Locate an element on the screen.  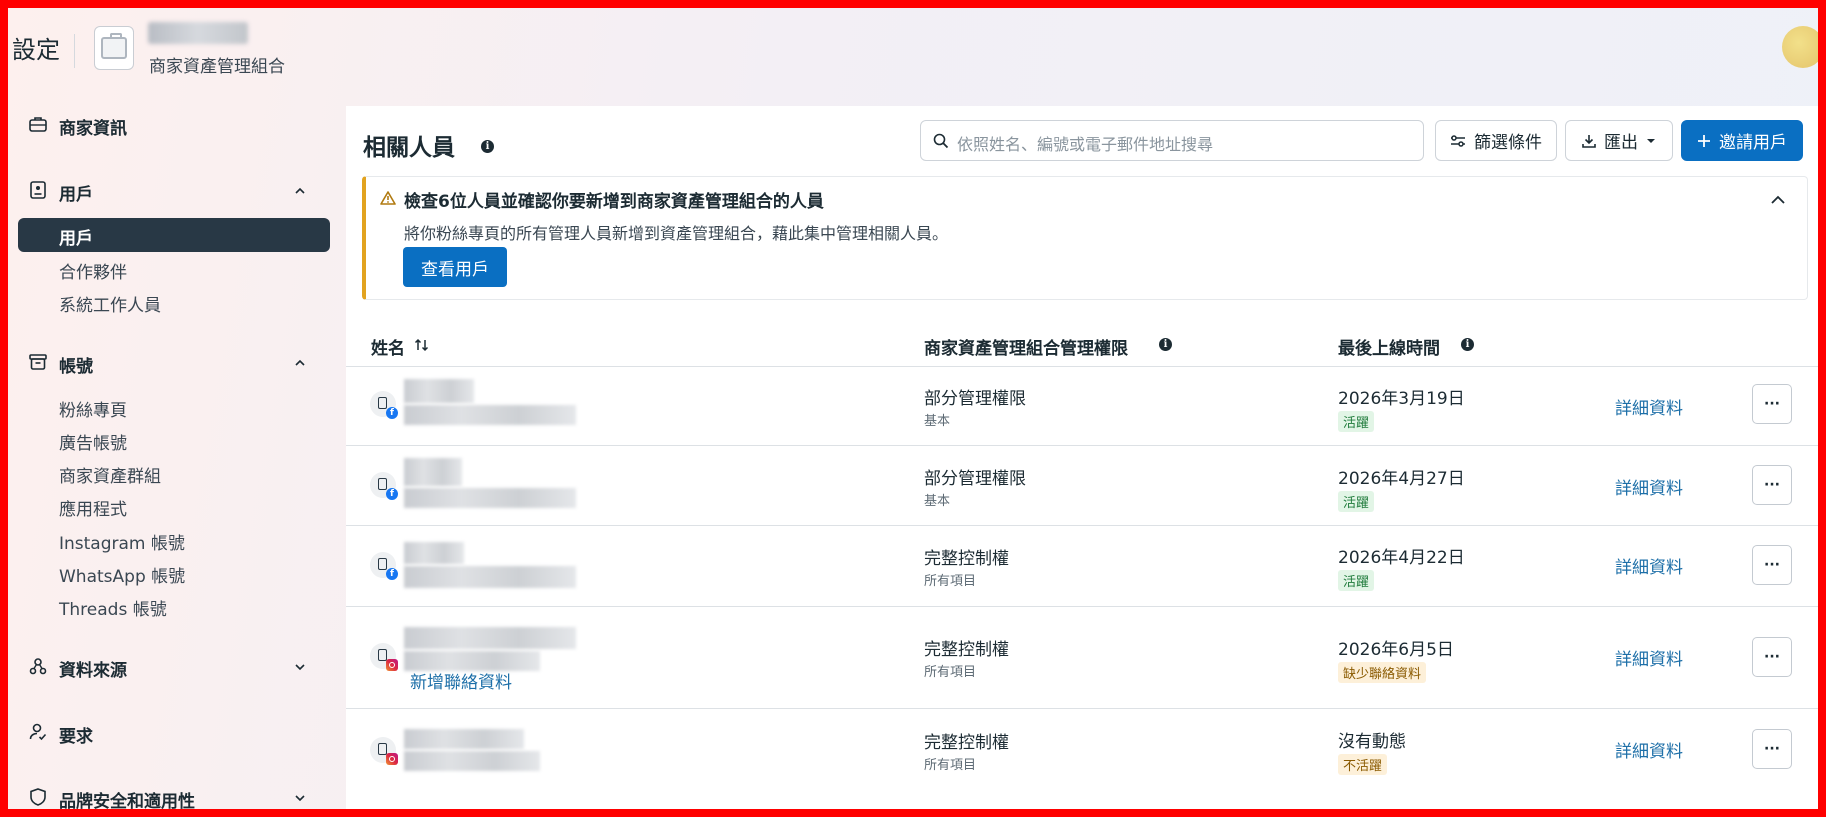
sidebar-item-apps: 應用程式 is located at coordinates (93, 507).